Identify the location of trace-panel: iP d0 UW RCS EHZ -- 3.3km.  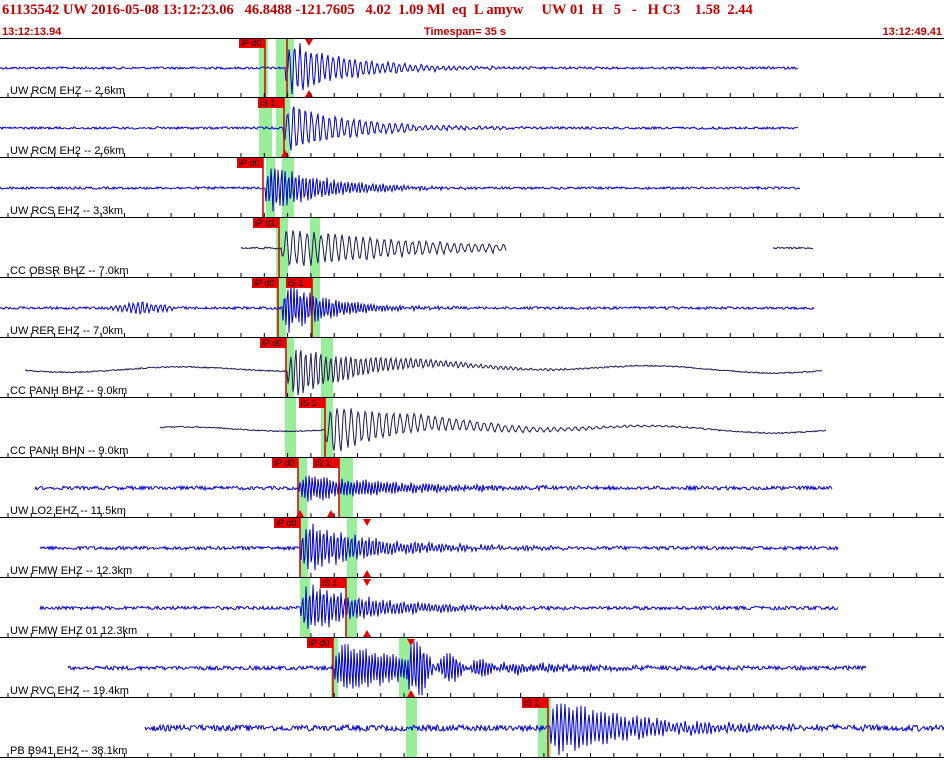
(472, 188).